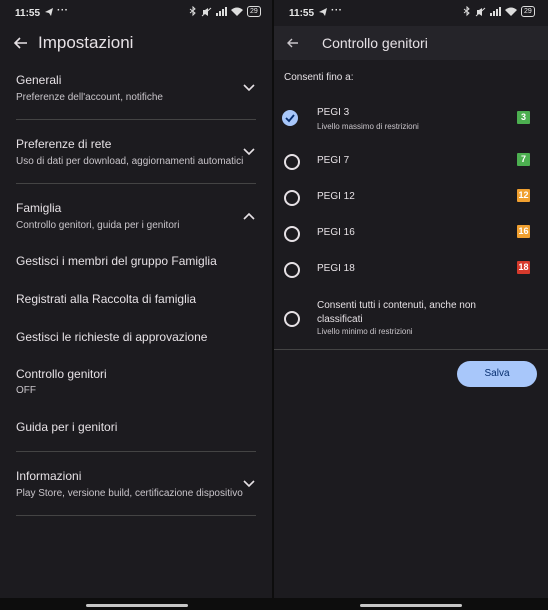  I want to click on rating-option-pegi-7: PEGI 7 7, so click(411, 161).